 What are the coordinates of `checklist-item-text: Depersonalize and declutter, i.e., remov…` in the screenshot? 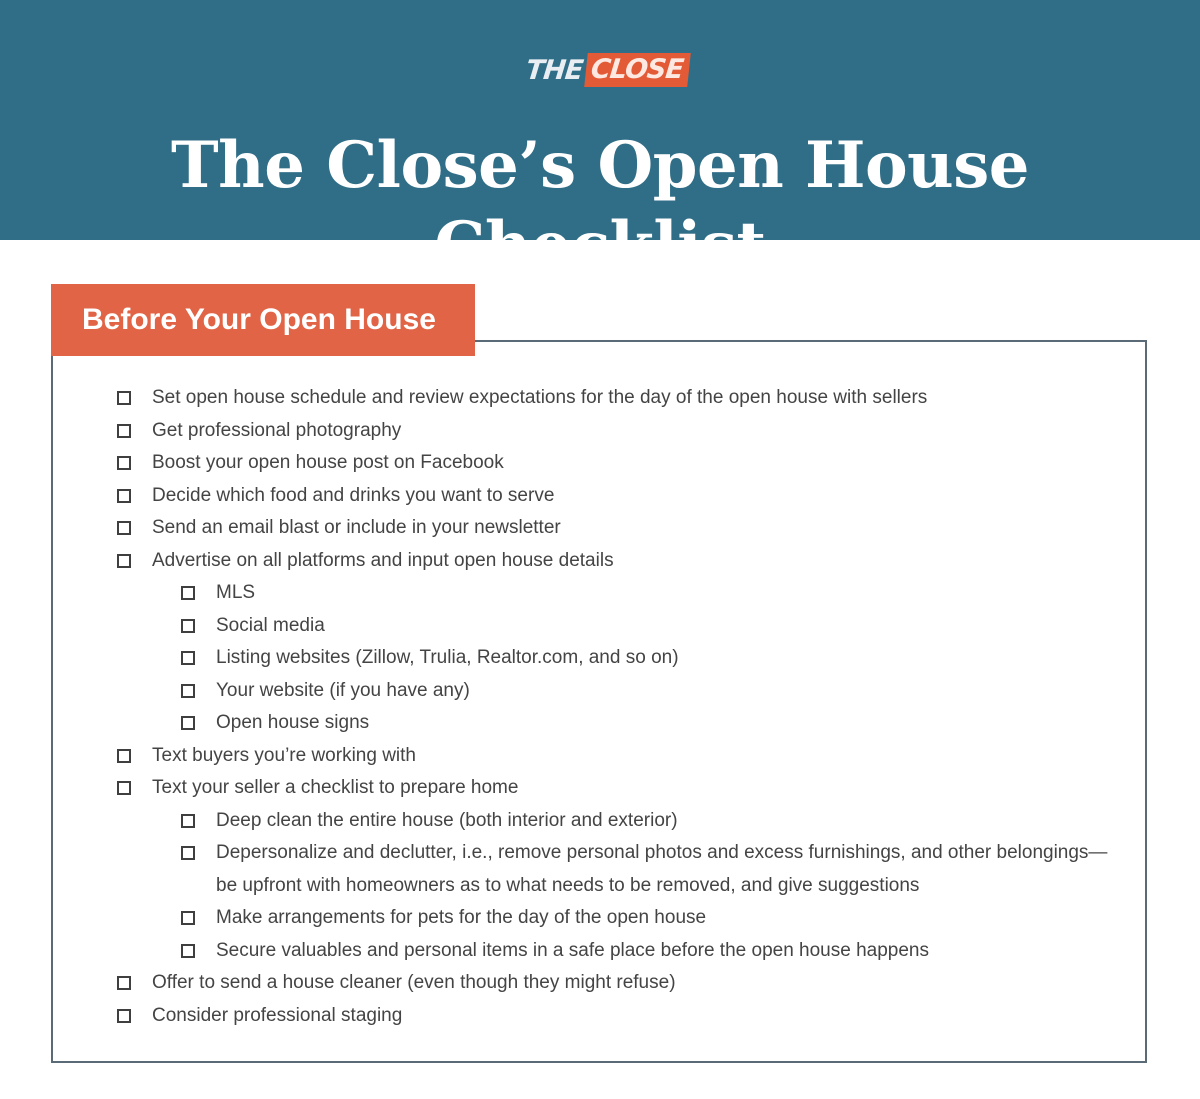 It's located at (662, 869).